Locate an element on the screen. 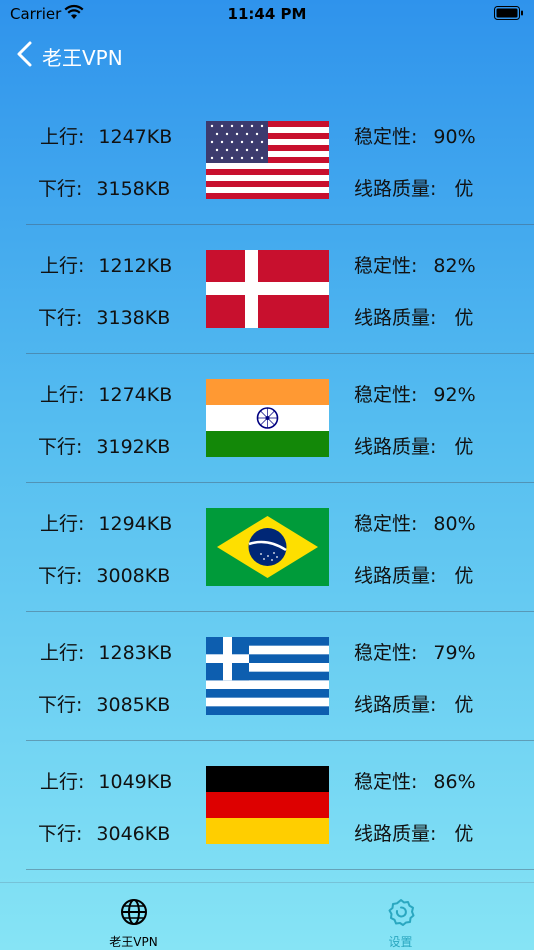 The width and height of the screenshot is (534, 950). battery-icon is located at coordinates (508, 13).